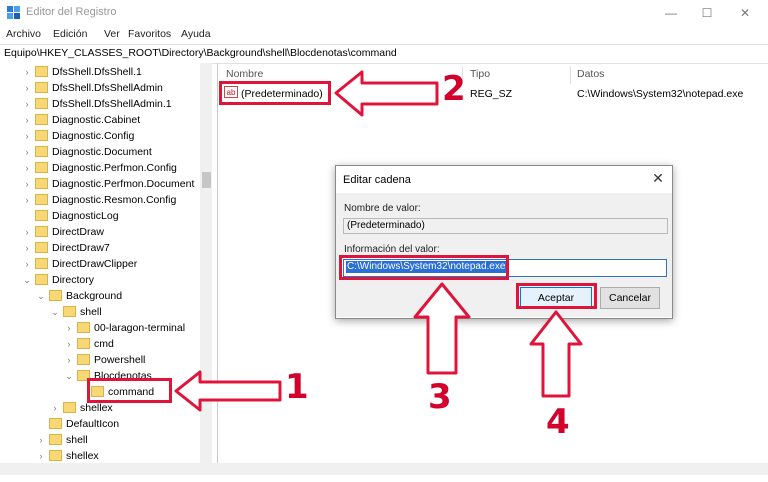 This screenshot has width=768, height=482. I want to click on arrow-1-icon, so click(228, 391).